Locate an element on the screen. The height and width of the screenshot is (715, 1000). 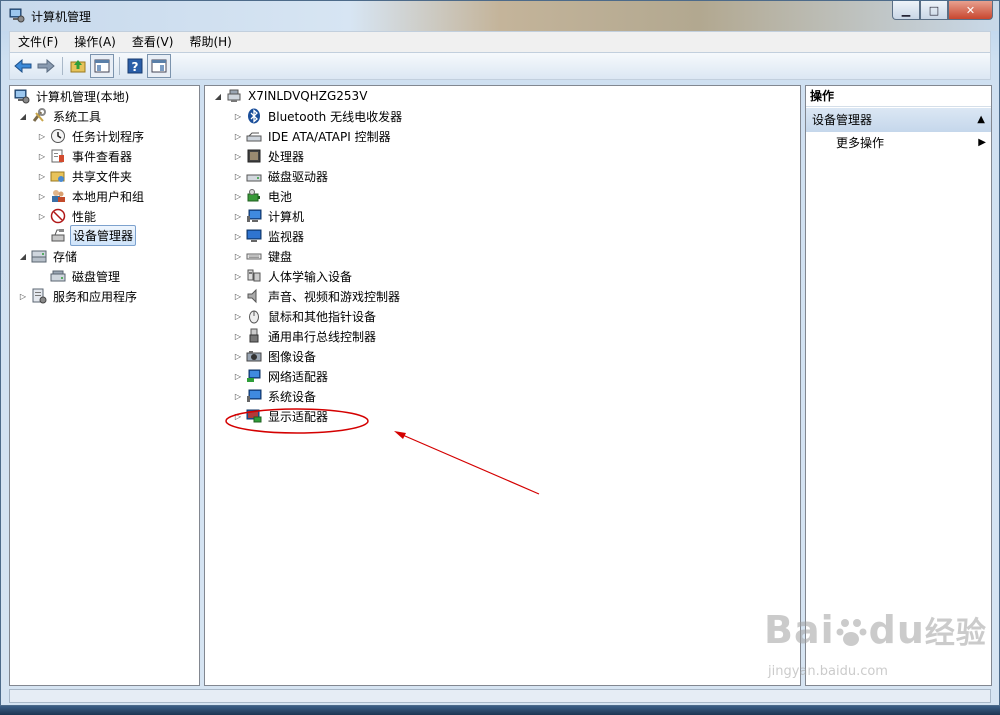
menu-view: 查看(V) is located at coordinates (153, 42).